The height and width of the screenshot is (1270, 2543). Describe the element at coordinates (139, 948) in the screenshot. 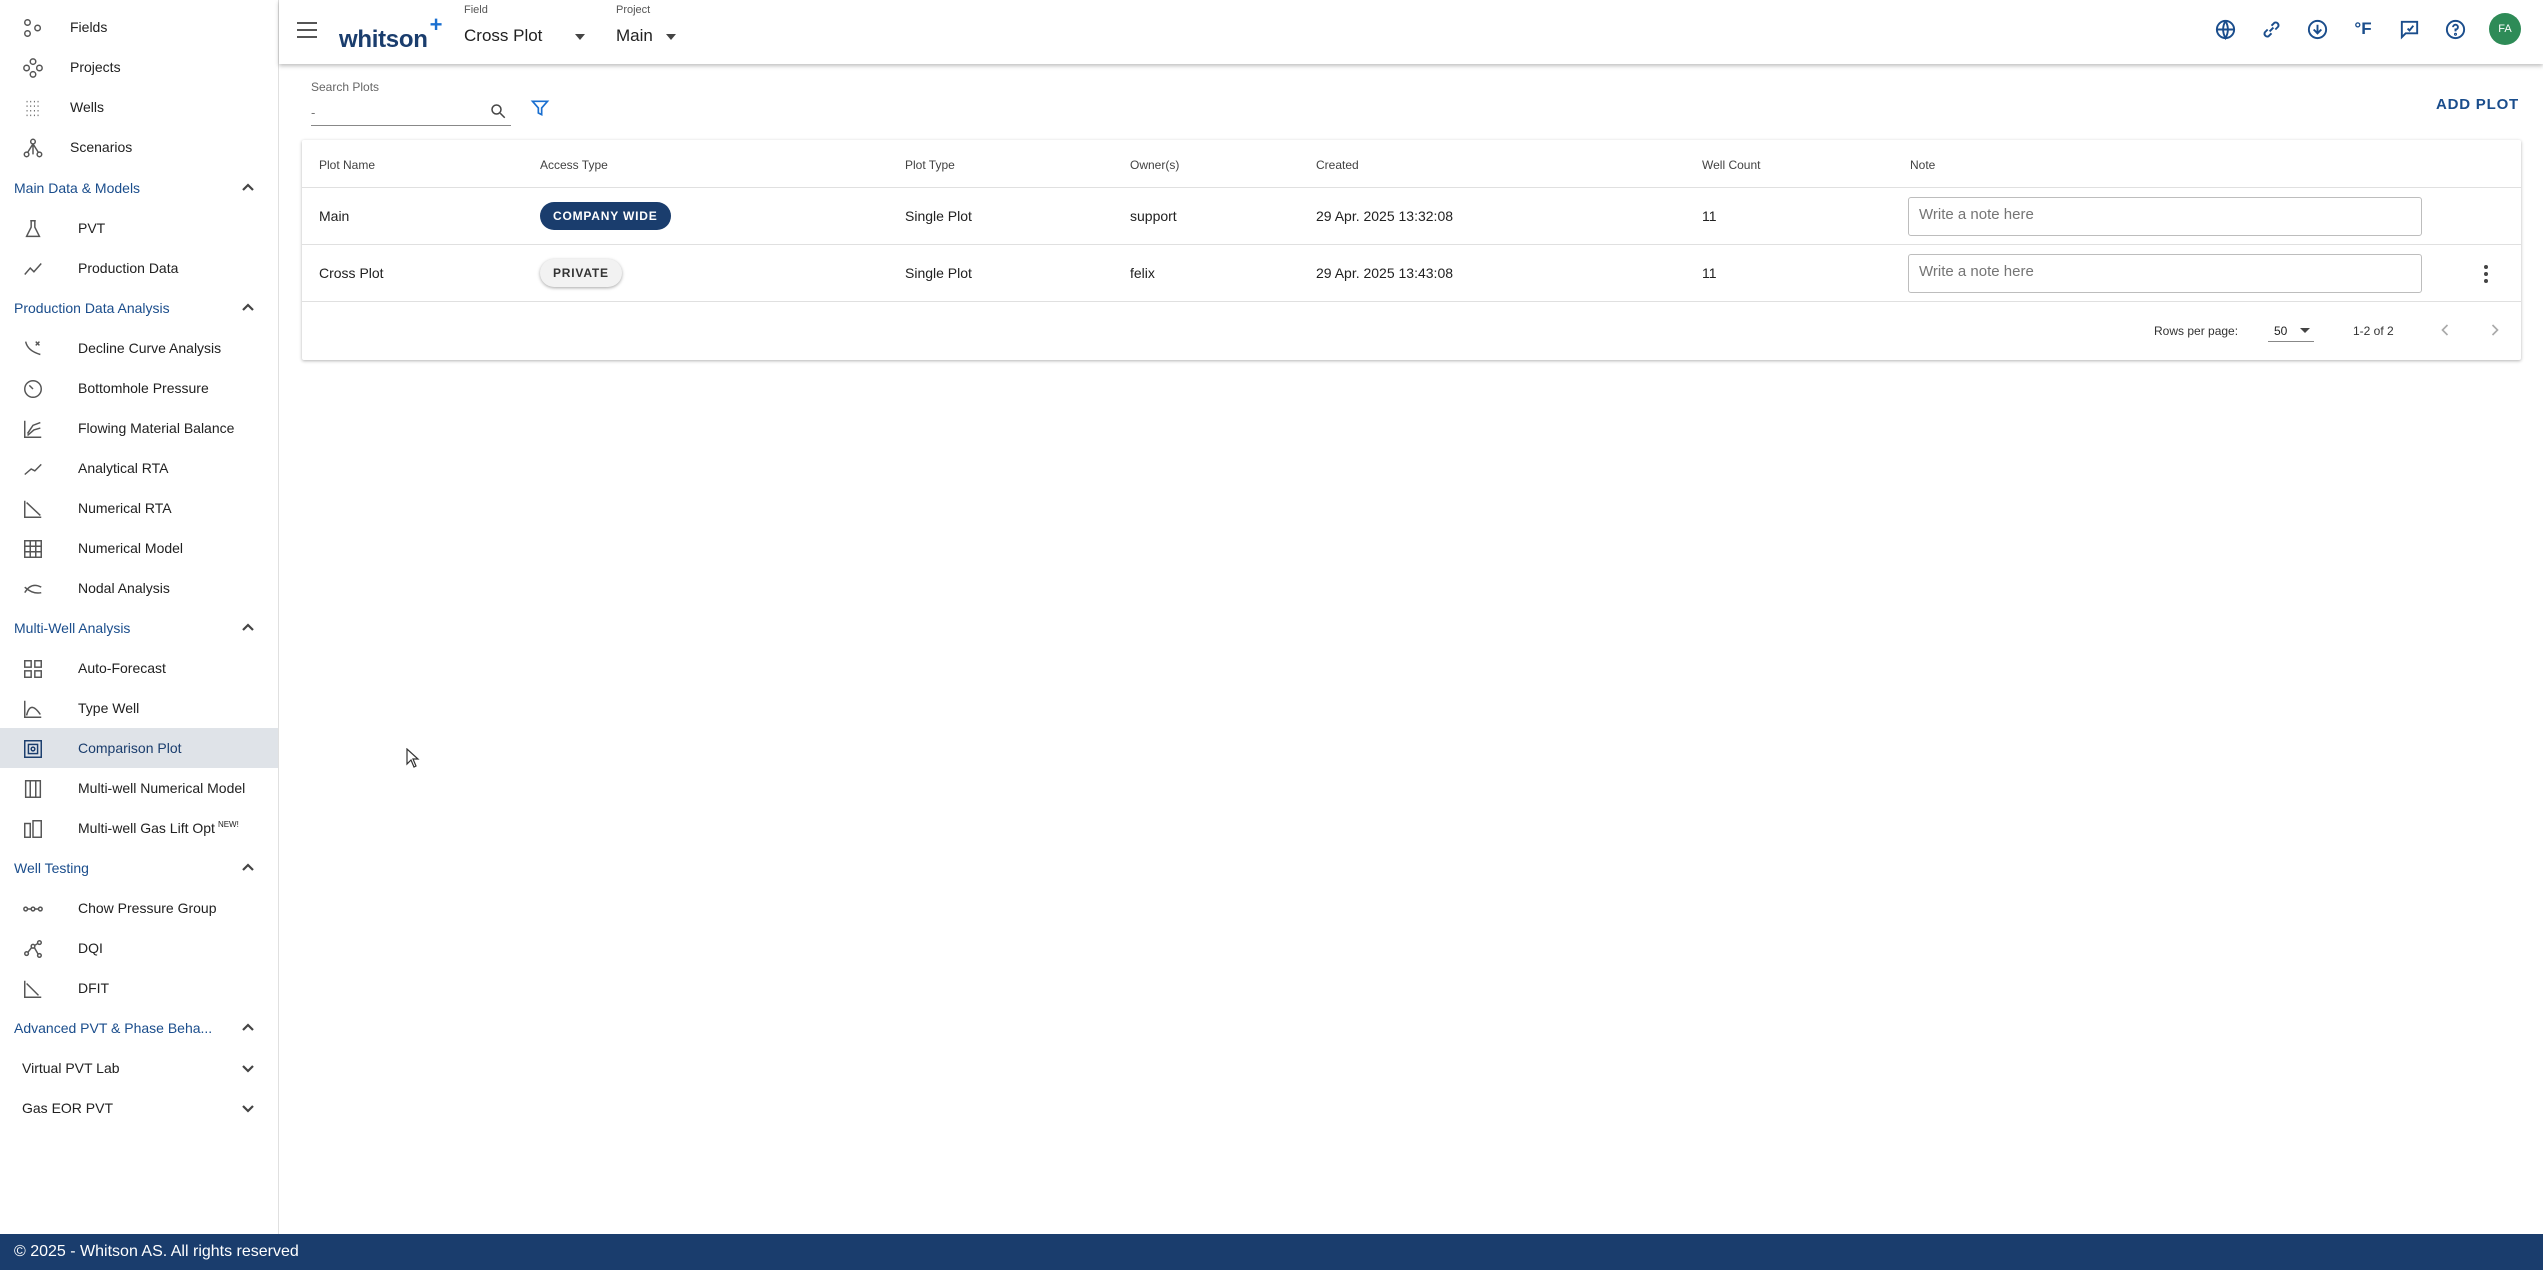

I see `sidebar-item-dqi: DQI` at that location.